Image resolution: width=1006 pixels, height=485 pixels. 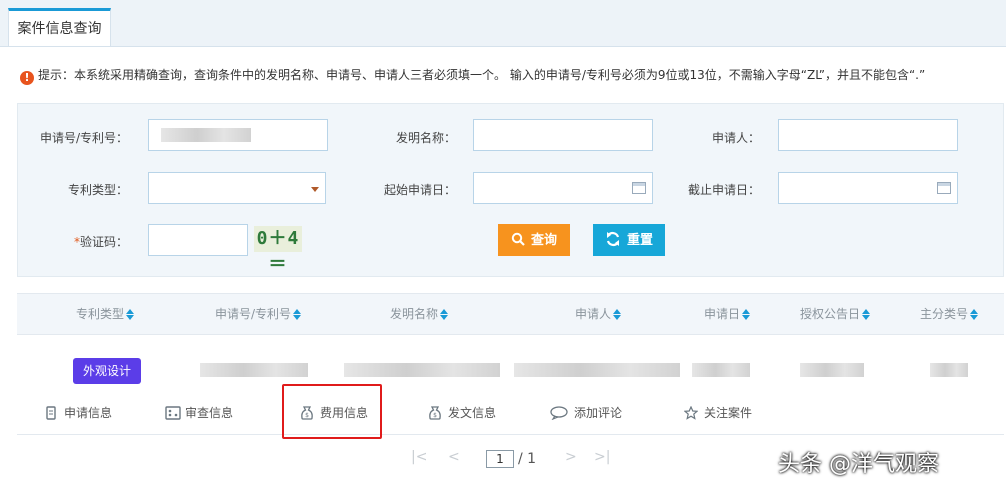 I want to click on page-number-input: 1, so click(x=500, y=459).